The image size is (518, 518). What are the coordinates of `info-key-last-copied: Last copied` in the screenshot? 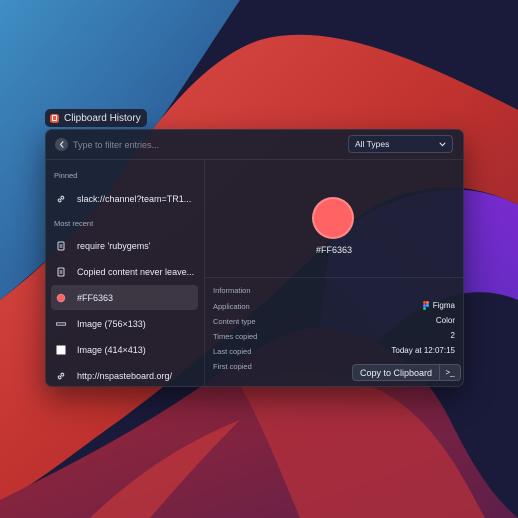 It's located at (232, 351).